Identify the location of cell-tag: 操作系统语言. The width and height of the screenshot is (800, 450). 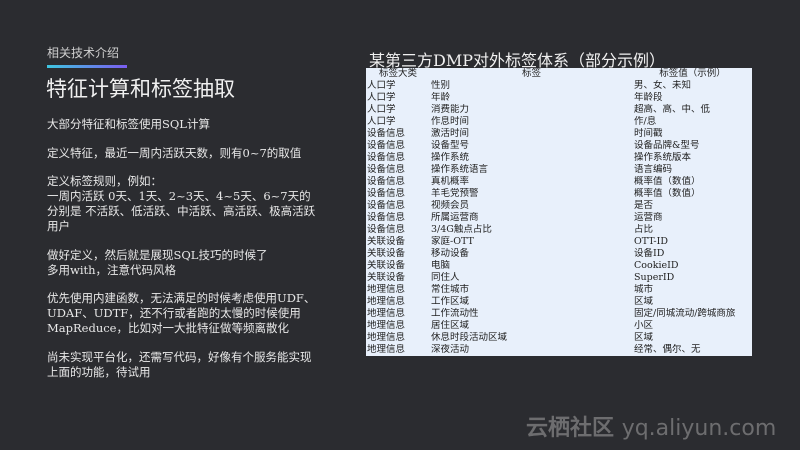
(460, 169).